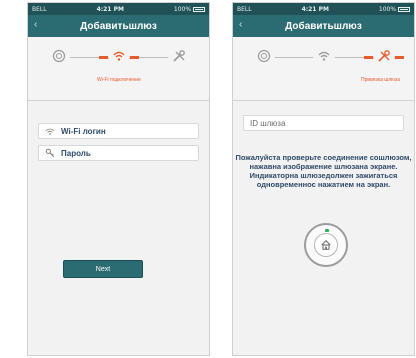 The image size is (416, 358). What do you see at coordinates (51, 153) in the screenshot?
I see `key-icon` at bounding box center [51, 153].